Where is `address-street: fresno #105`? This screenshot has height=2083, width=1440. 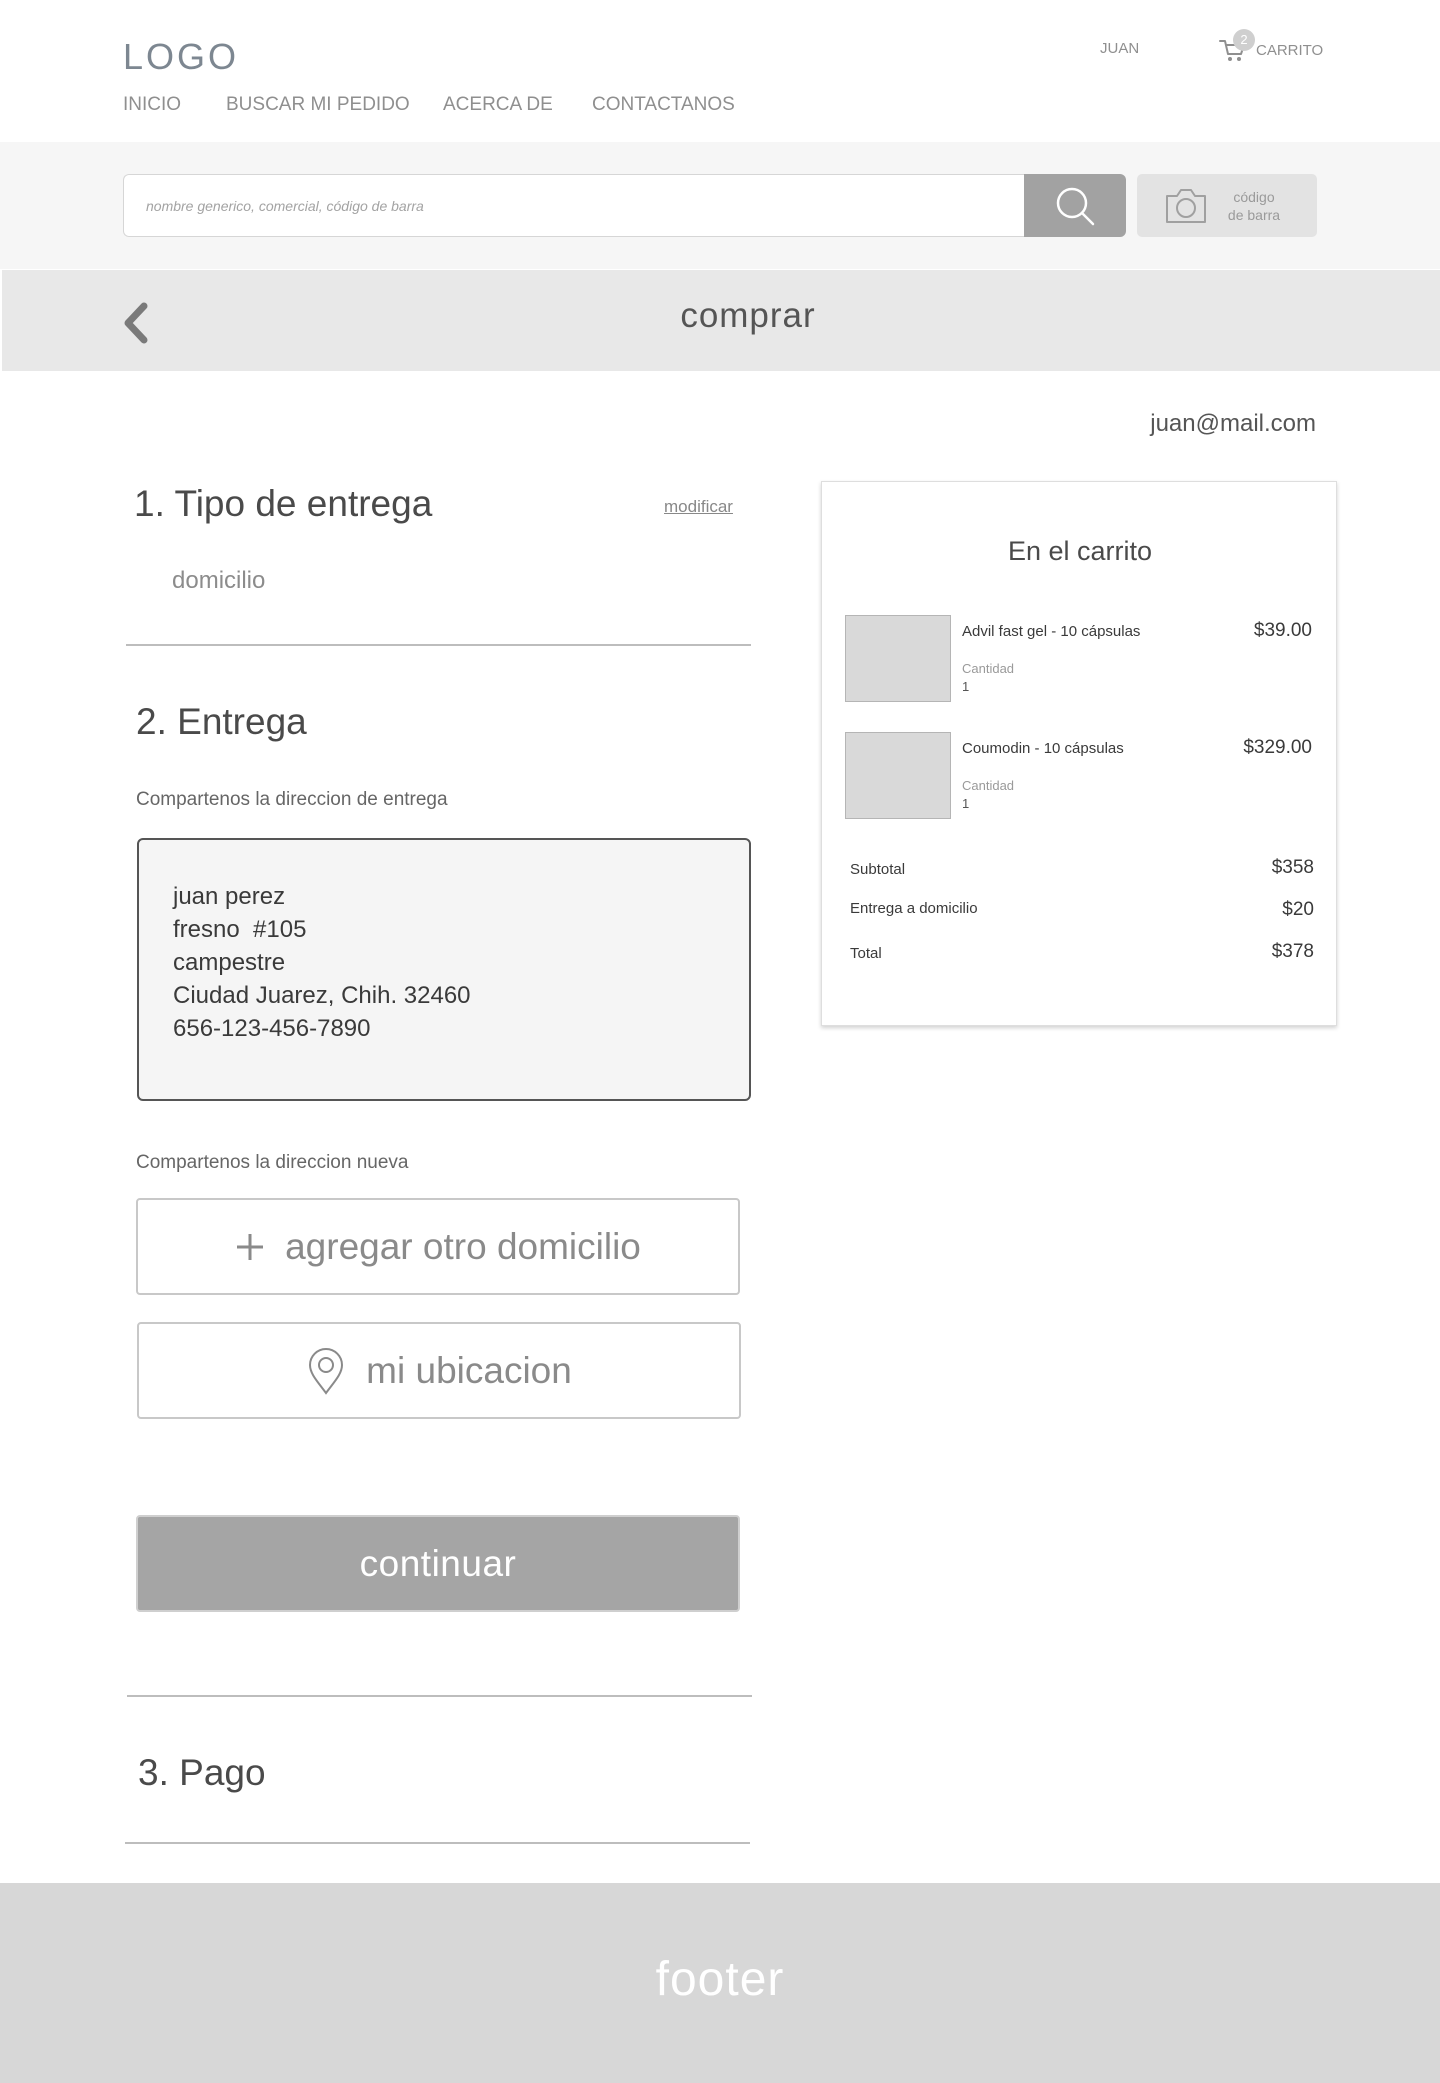 address-street: fresno #105 is located at coordinates (240, 929).